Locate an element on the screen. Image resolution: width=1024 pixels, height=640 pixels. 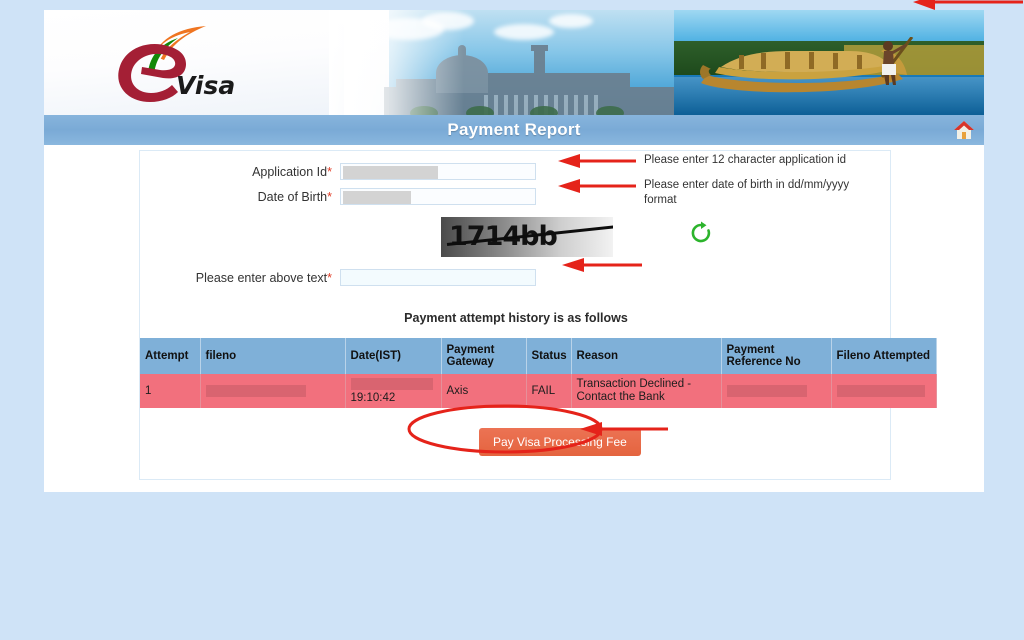
application-id-input is located at coordinates (438, 171).